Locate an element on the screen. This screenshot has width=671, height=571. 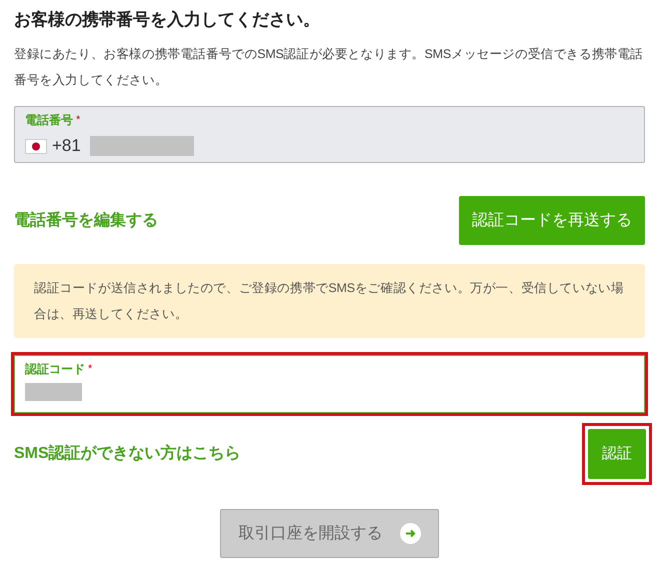
description-text: 登録にあたり、お客様の携帯電話番号でのSMS認証が必要となります。SMSメッセージの受信できる携帯電話番号を入力してください。 is located at coordinates (329, 67).